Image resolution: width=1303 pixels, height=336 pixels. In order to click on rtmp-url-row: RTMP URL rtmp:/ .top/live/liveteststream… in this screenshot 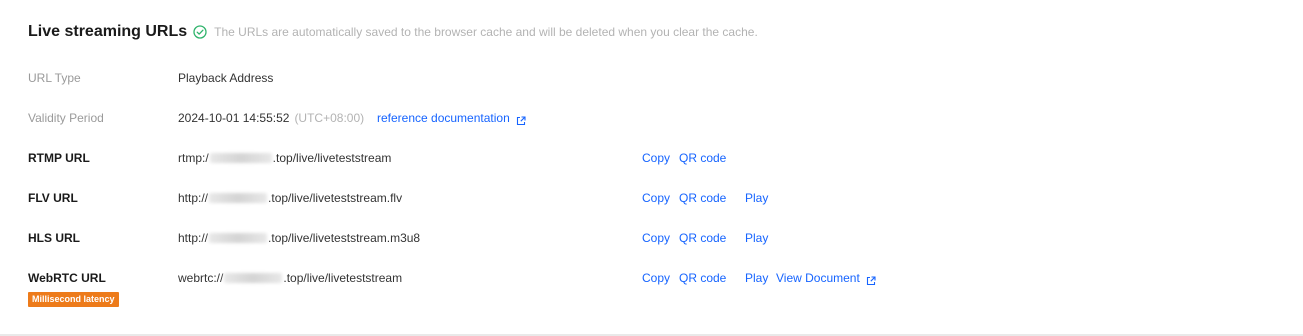, I will do `click(651, 158)`.